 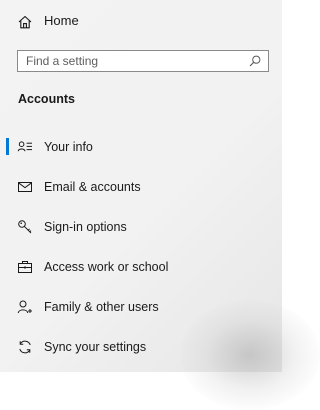 I want to click on sidebar-item-family-users: Family & other users, so click(x=141, y=307).